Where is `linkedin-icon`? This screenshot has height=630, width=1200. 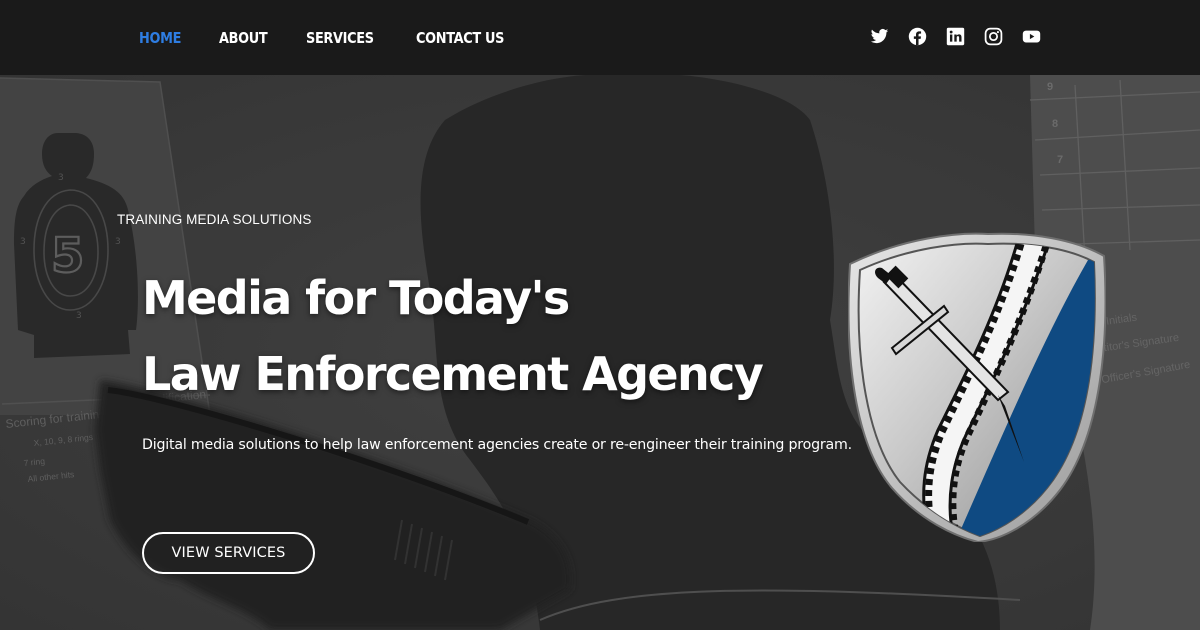
linkedin-icon is located at coordinates (955, 36).